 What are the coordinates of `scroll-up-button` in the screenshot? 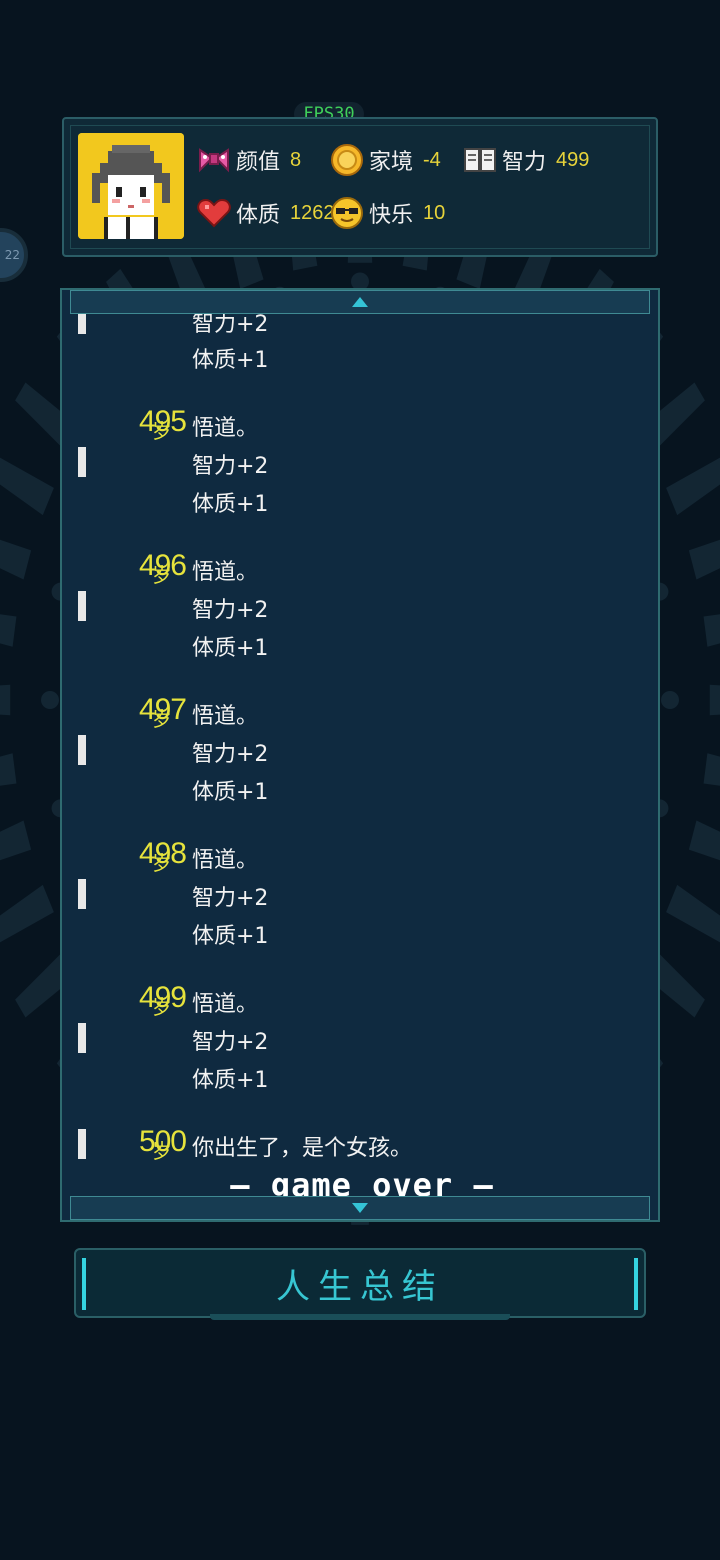 It's located at (360, 302).